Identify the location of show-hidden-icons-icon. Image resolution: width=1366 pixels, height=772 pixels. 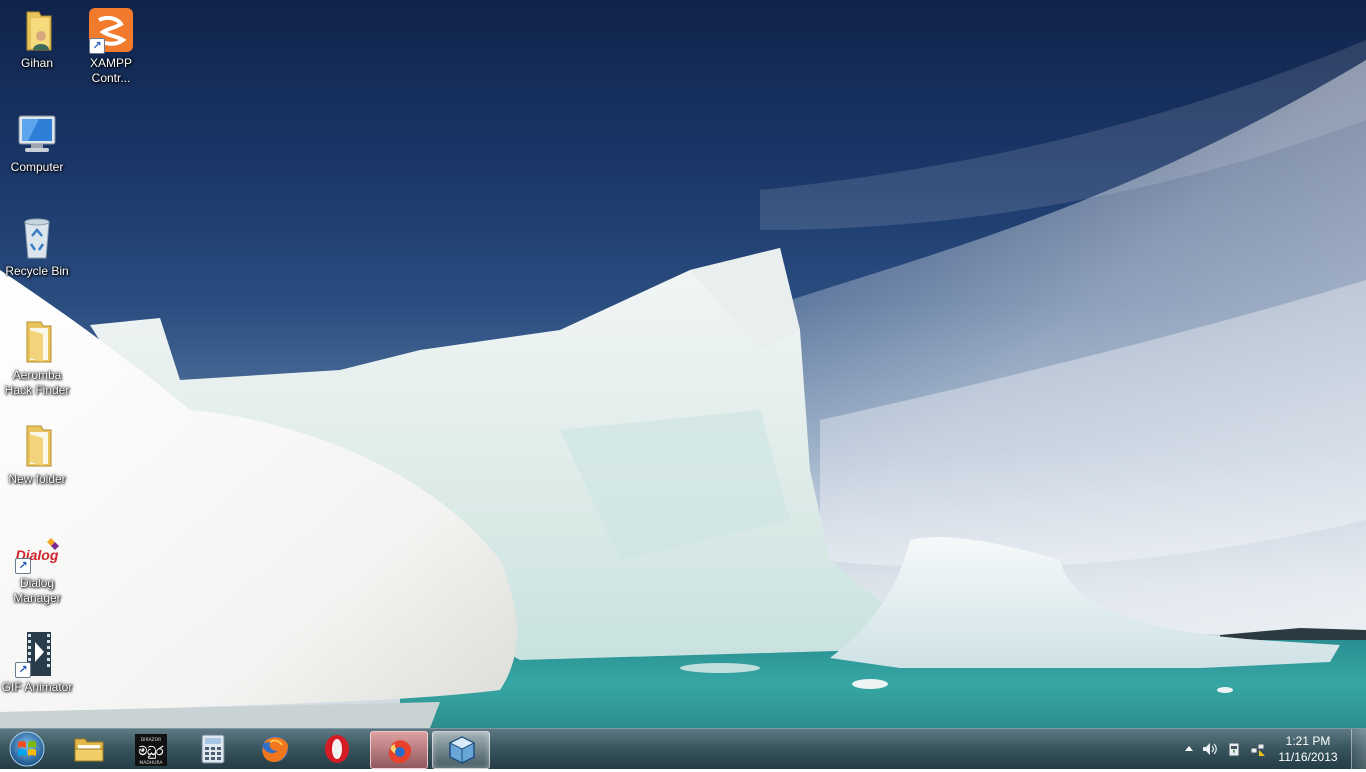
(1189, 749).